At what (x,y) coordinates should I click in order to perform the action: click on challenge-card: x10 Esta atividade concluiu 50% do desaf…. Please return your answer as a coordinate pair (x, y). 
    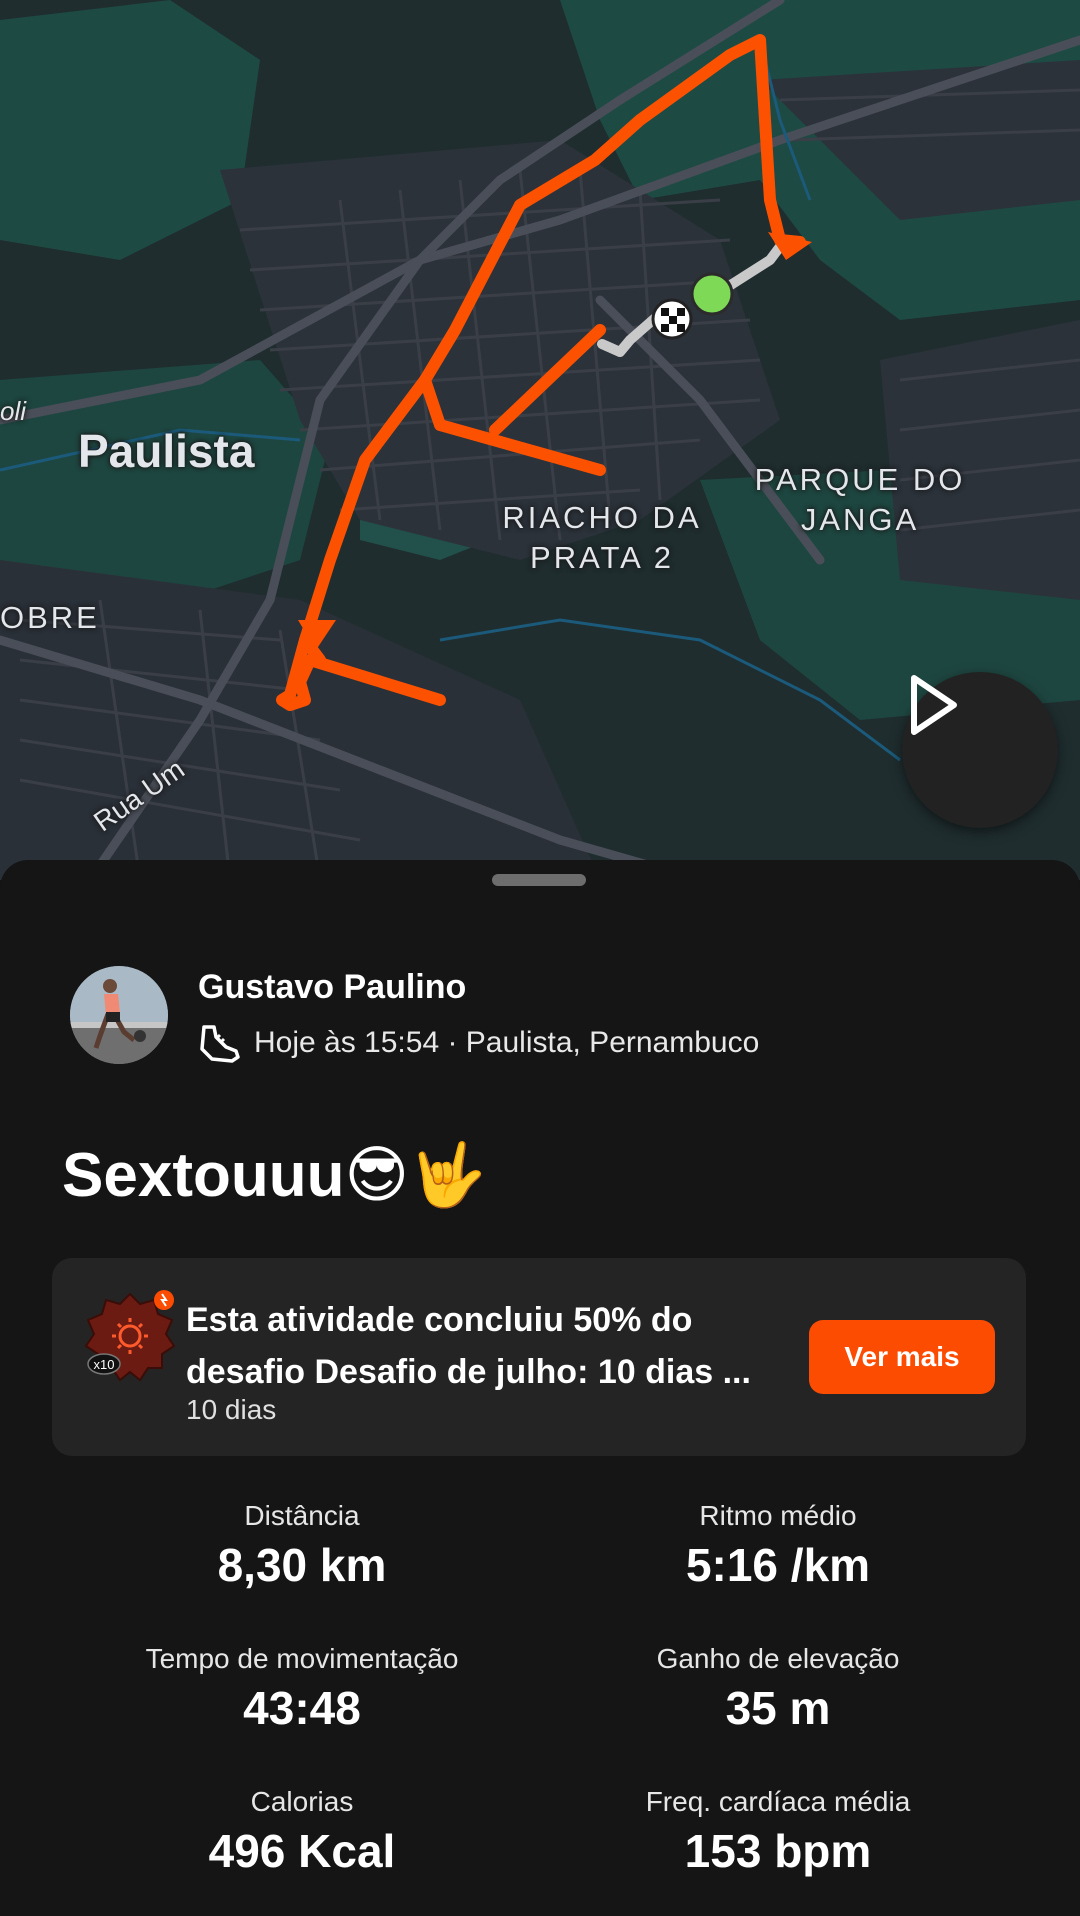
    Looking at the image, I should click on (539, 1357).